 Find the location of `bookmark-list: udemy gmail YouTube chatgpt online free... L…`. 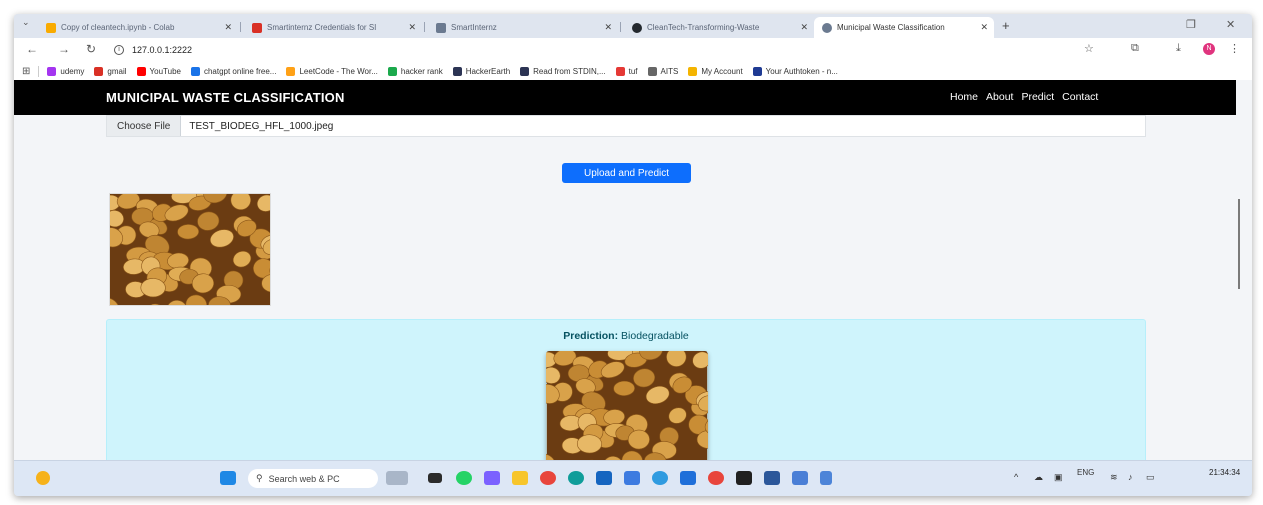

bookmark-list: udemy gmail YouTube chatgpt online free... L… is located at coordinates (447, 71).